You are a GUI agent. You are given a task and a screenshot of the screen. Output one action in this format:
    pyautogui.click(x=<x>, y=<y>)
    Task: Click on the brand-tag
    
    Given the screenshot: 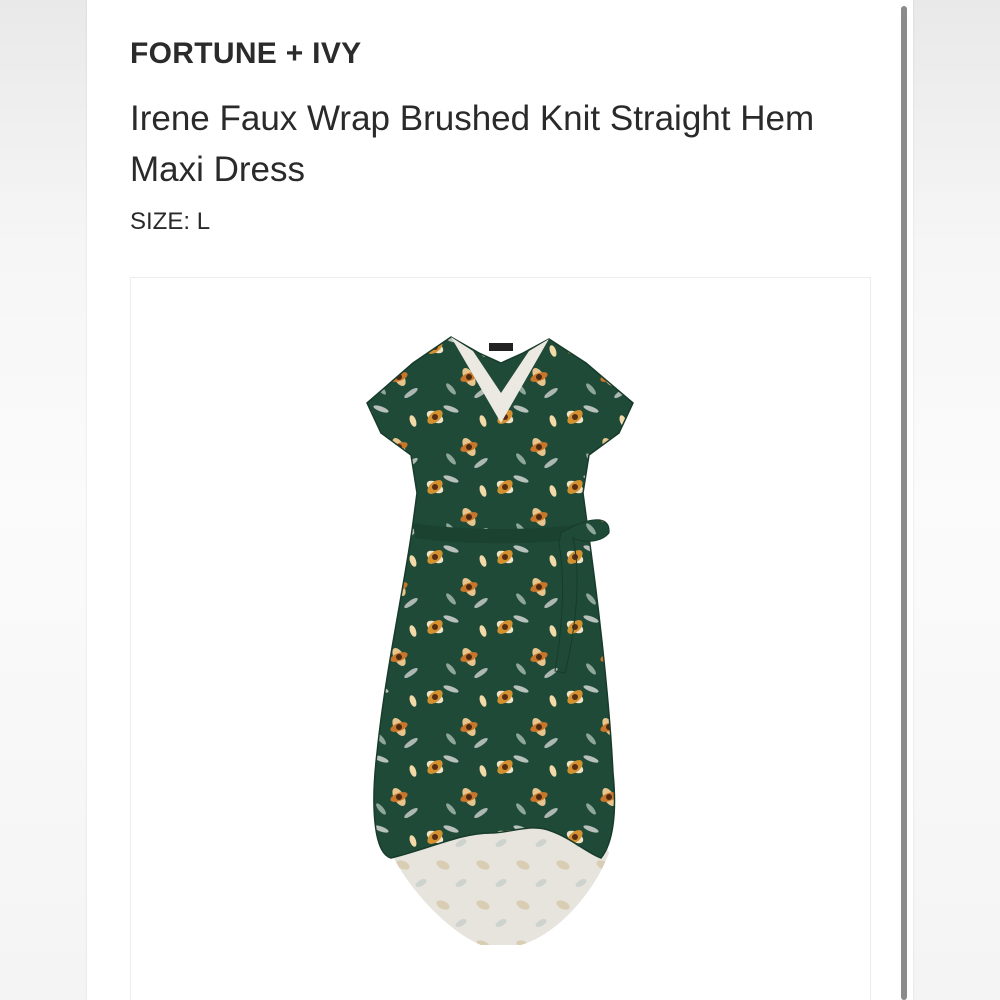 What is the action you would take?
    pyautogui.click(x=501, y=347)
    